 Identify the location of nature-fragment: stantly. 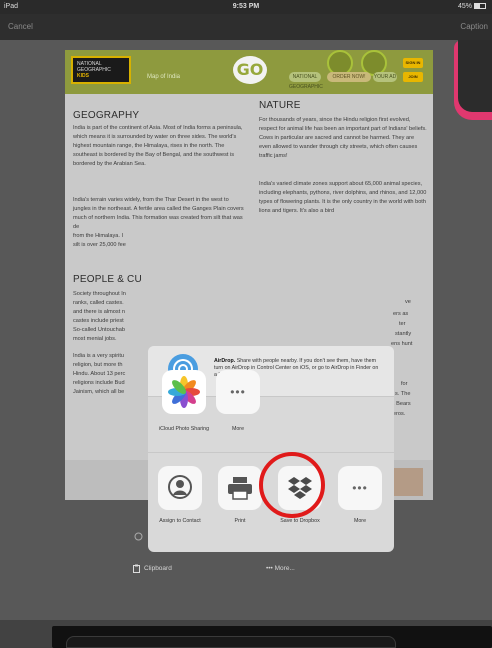
(403, 334).